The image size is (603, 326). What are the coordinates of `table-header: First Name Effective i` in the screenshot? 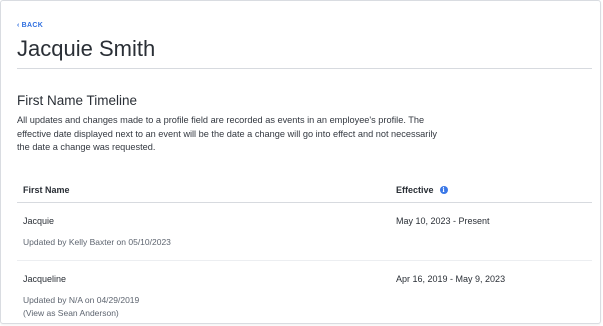 It's located at (304, 189).